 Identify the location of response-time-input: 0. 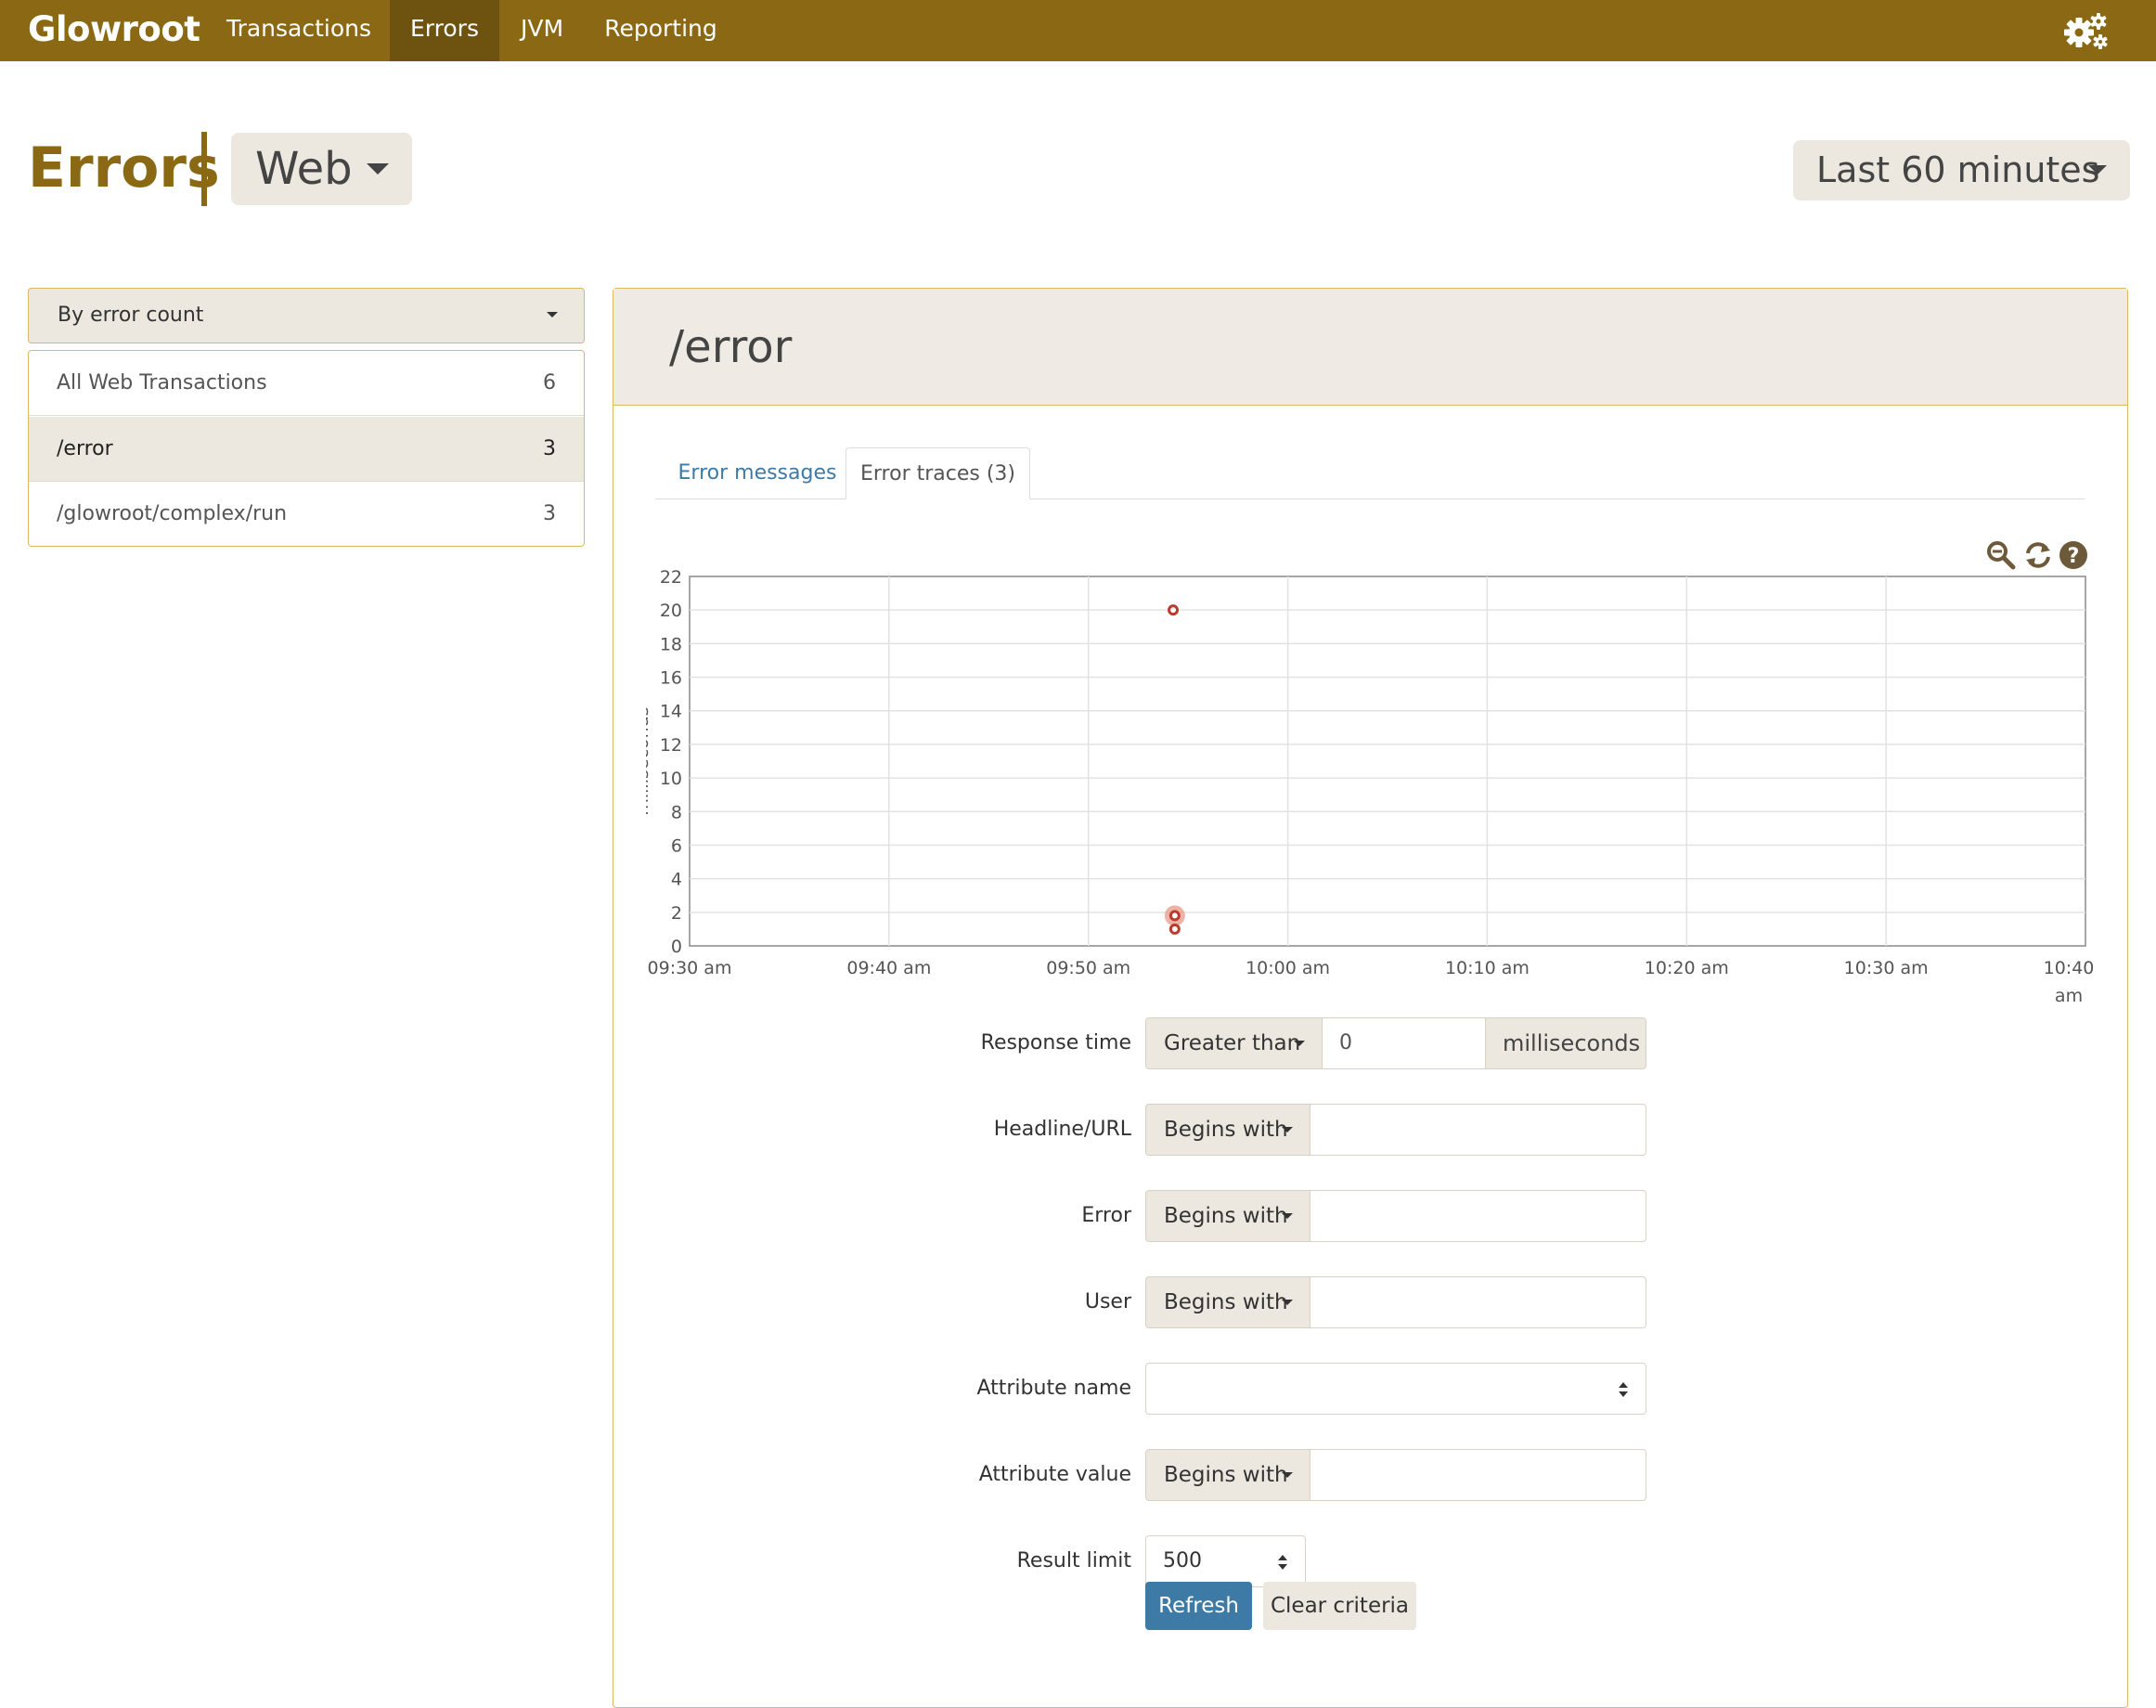
(1404, 1043).